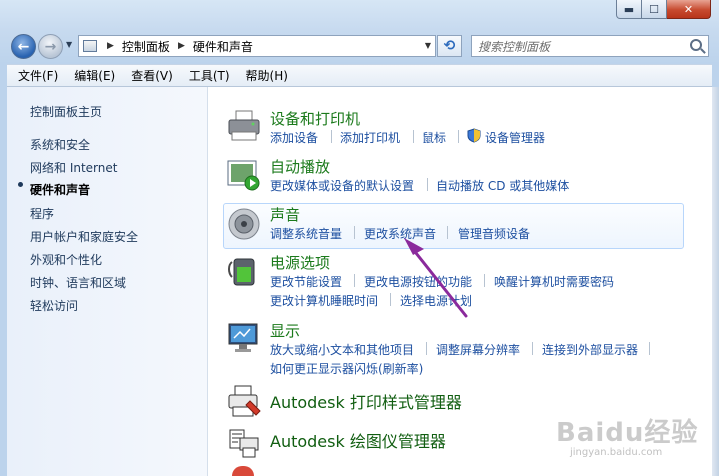 The image size is (719, 476). I want to click on printer-icon, so click(244, 125).